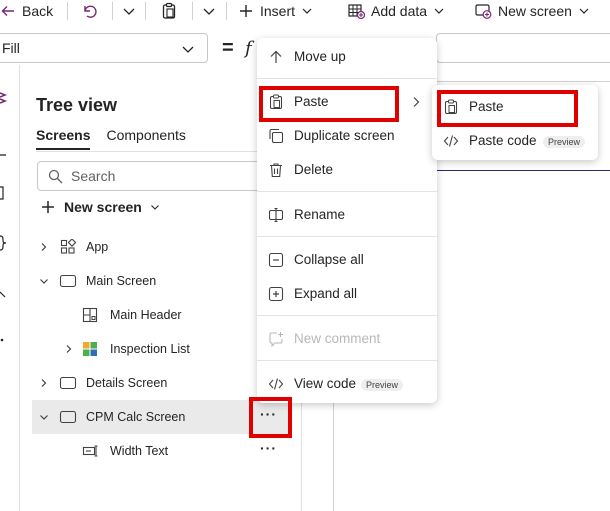  What do you see at coordinates (356, 11) in the screenshot?
I see `database-grid-icon` at bounding box center [356, 11].